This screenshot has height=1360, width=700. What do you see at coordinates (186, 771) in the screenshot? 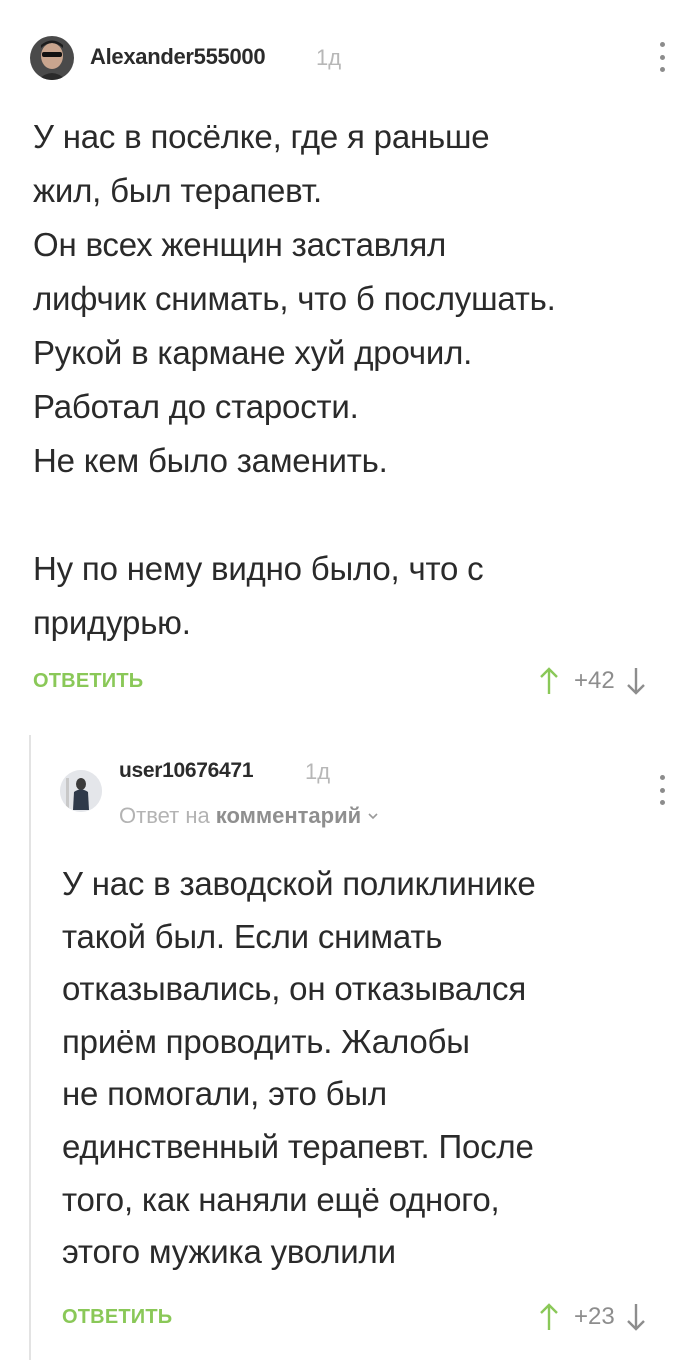
I see `author-name: user10676471` at bounding box center [186, 771].